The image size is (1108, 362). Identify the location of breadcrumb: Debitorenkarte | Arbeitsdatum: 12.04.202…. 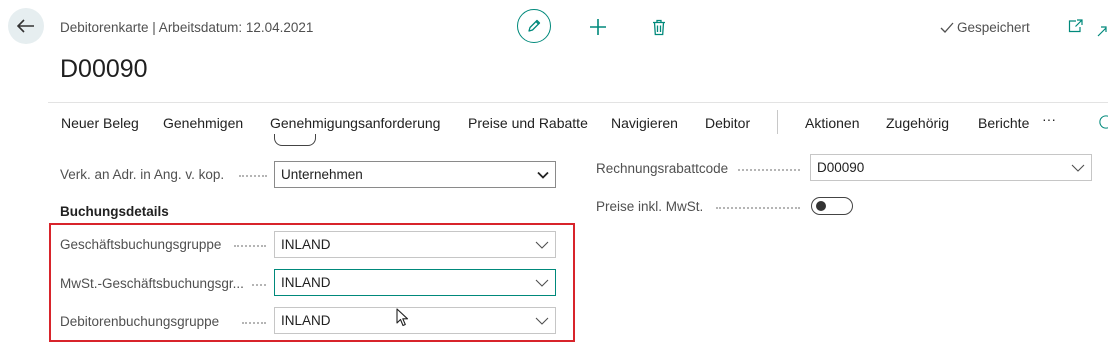
(187, 27).